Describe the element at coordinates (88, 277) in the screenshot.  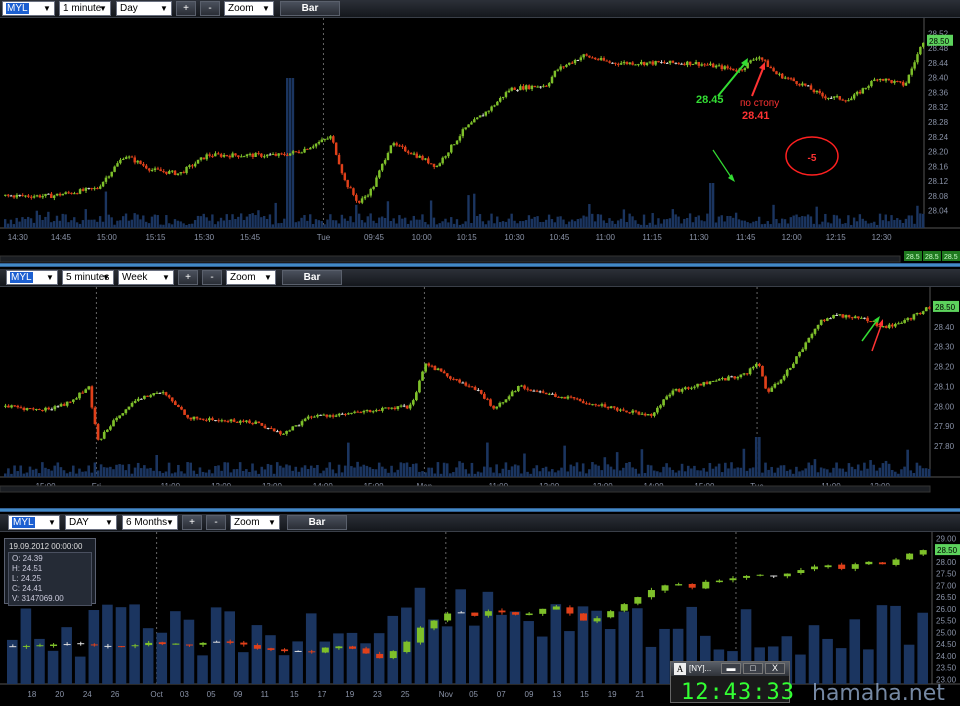
I see `interval-select: 5 minutes ▼` at that location.